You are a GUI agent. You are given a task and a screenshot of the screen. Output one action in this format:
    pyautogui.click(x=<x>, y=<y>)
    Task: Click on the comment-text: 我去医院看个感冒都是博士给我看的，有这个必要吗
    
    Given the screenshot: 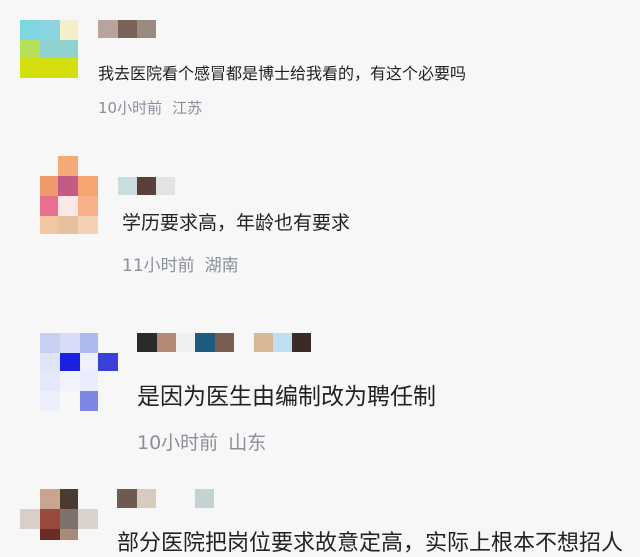 What is the action you would take?
    pyautogui.click(x=282, y=73)
    